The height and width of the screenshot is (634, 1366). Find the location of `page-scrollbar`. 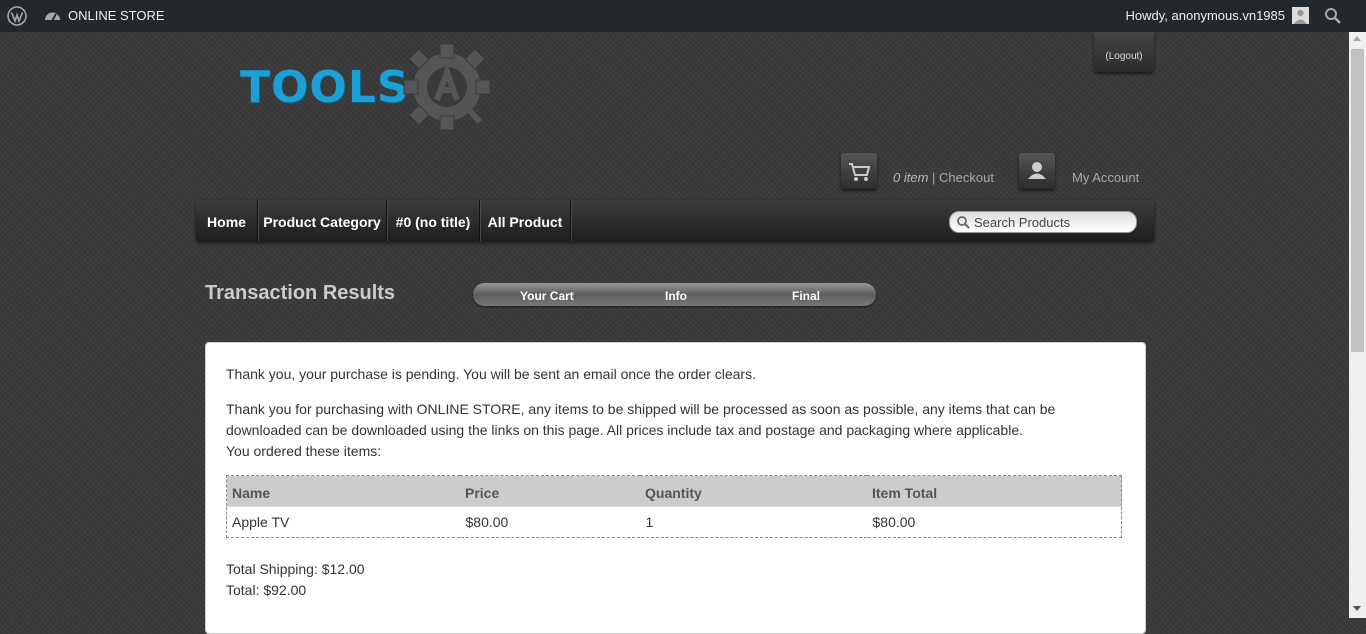

page-scrollbar is located at coordinates (1357, 325).